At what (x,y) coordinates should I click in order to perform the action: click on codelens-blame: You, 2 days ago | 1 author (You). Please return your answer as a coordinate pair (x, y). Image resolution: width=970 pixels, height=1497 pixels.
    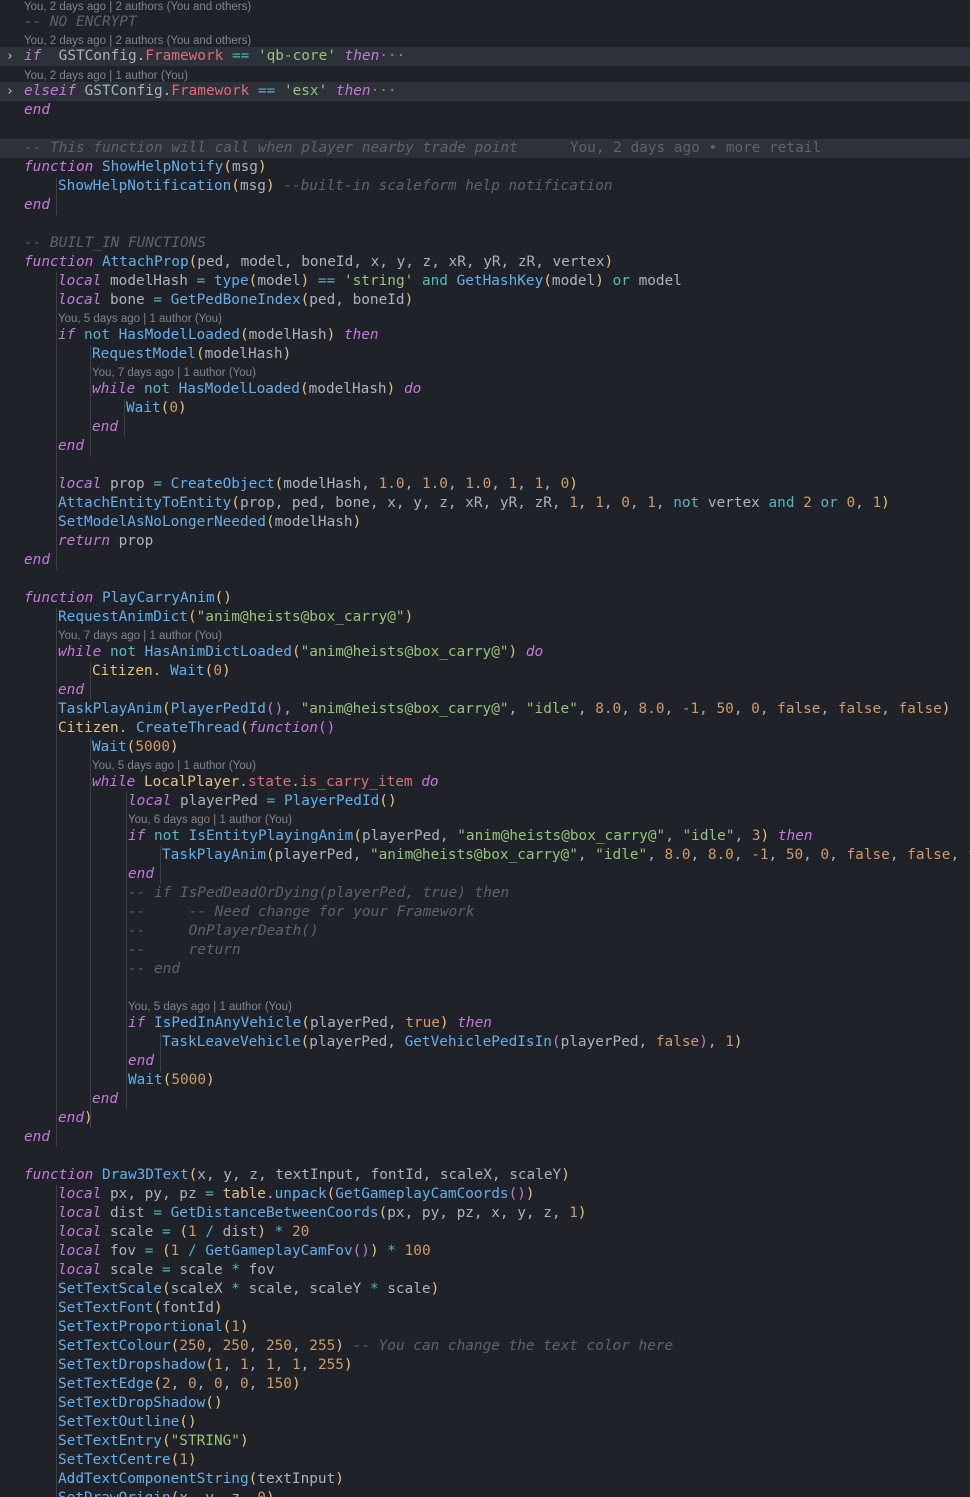
    Looking at the image, I should click on (485, 76).